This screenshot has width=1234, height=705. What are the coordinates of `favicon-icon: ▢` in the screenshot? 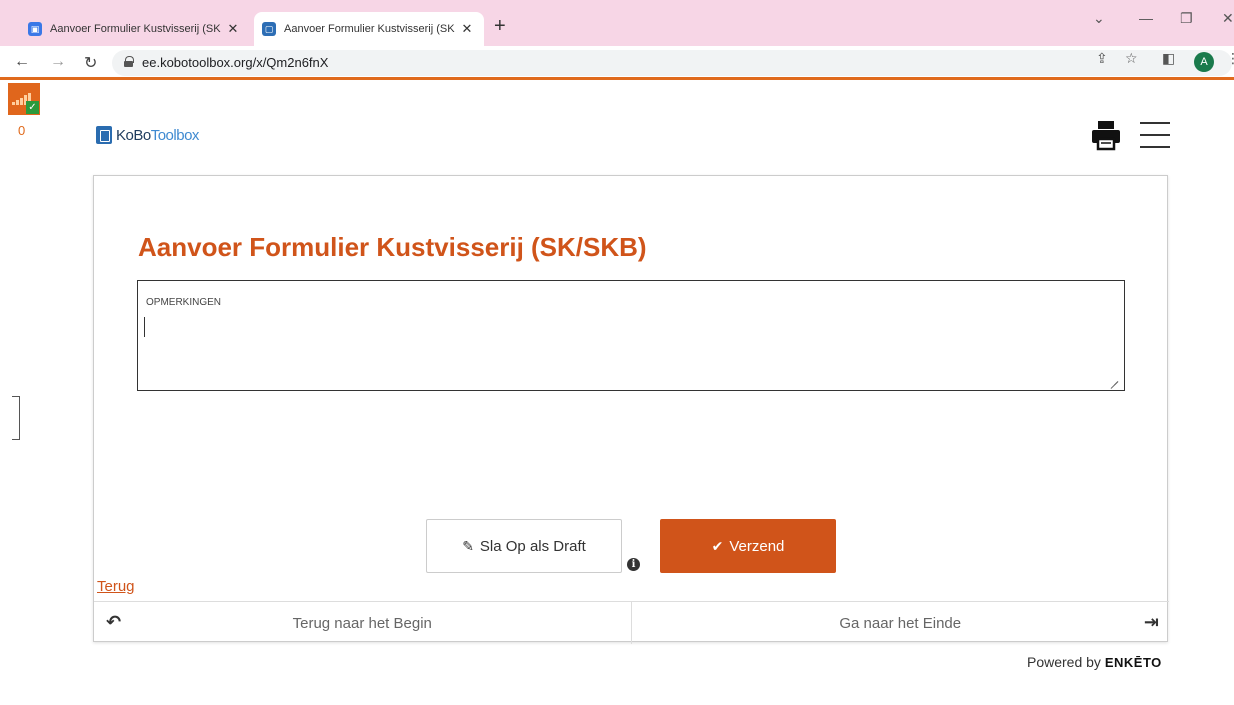 It's located at (269, 29).